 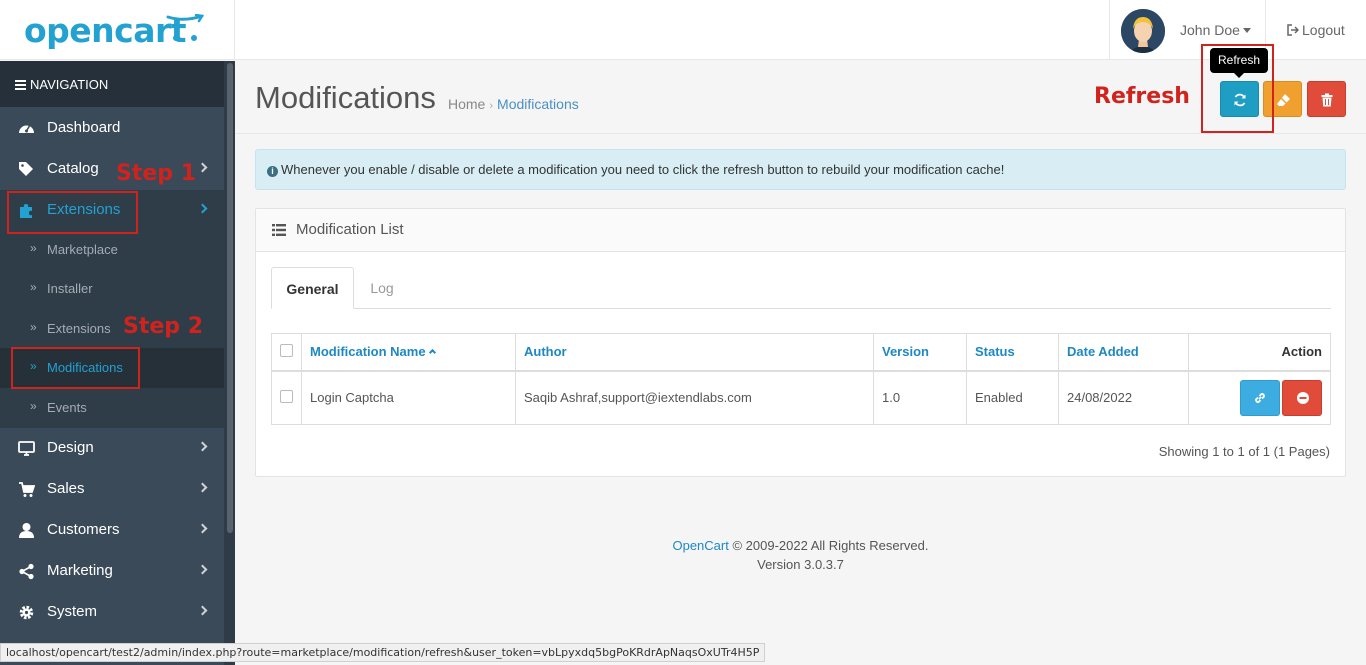 I want to click on cell-name: Login Captcha, so click(x=408, y=397).